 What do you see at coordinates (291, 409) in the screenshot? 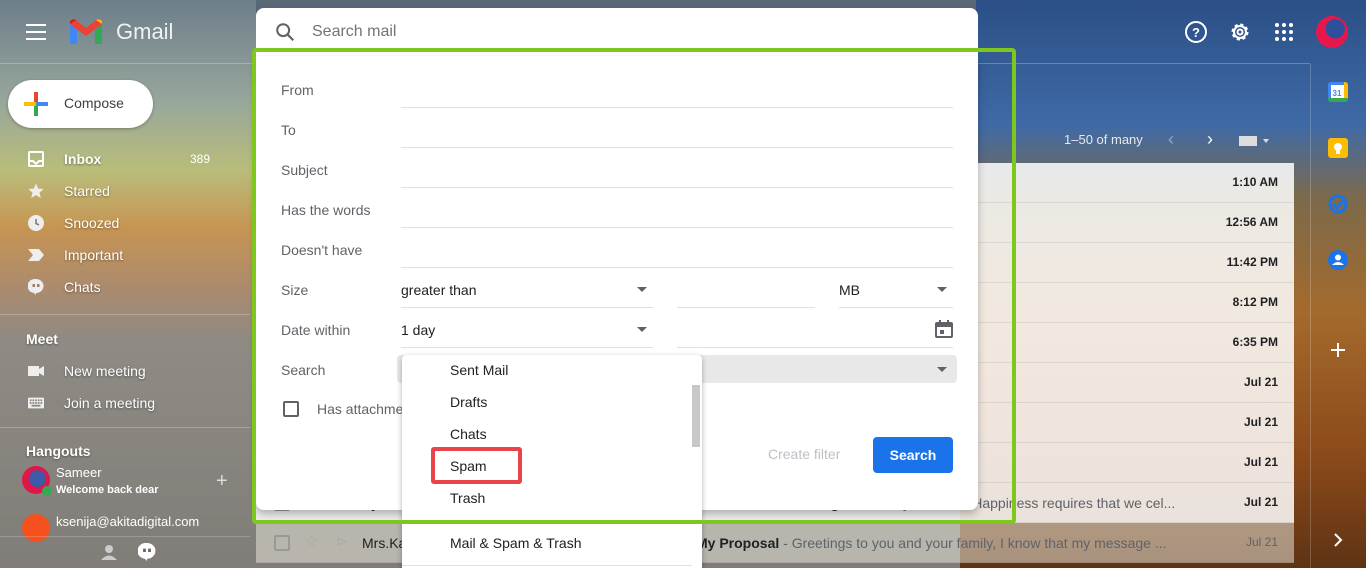
I see `has-attachment-checkbox` at bounding box center [291, 409].